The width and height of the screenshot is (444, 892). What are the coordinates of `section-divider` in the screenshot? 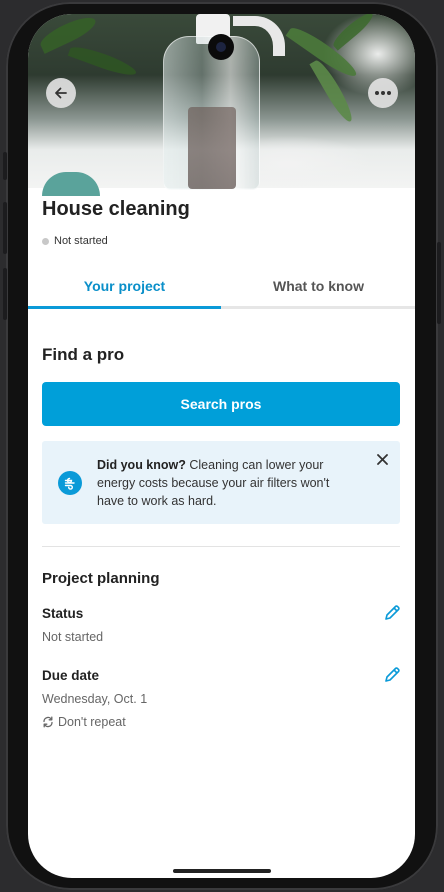 It's located at (221, 546).